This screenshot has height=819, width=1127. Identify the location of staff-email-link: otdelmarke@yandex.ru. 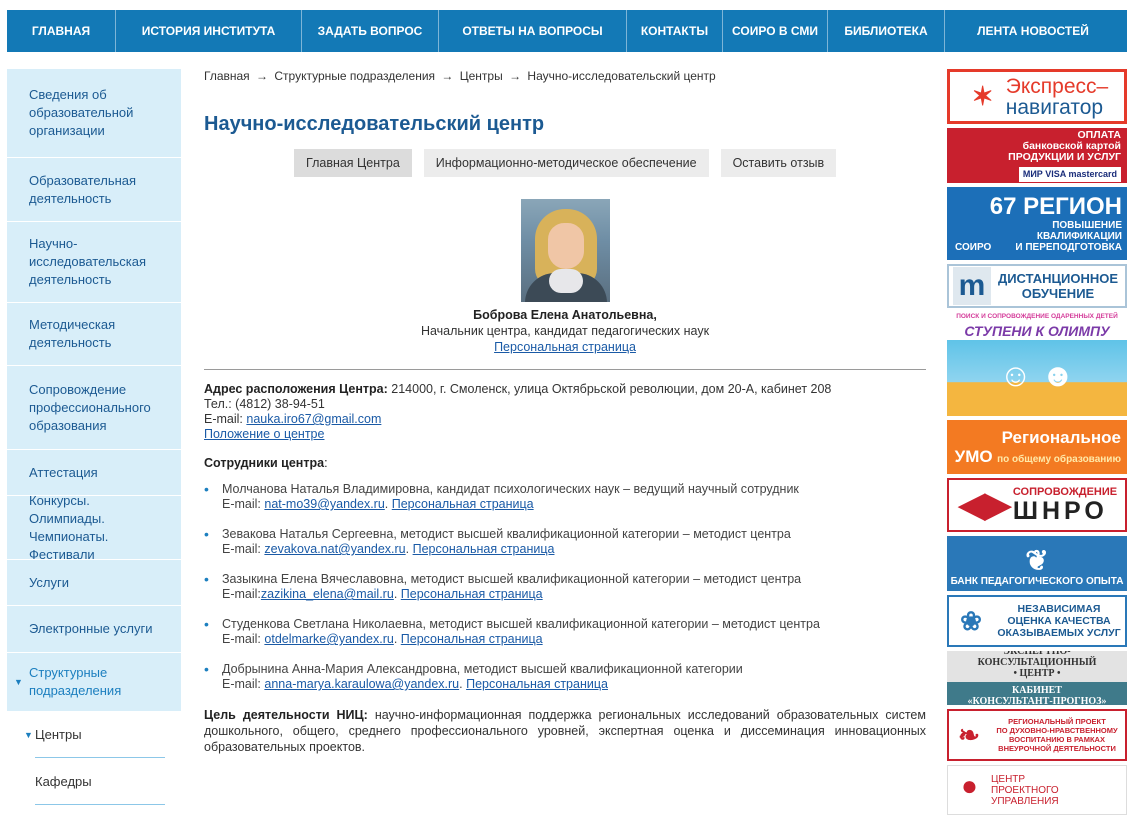
(328, 639).